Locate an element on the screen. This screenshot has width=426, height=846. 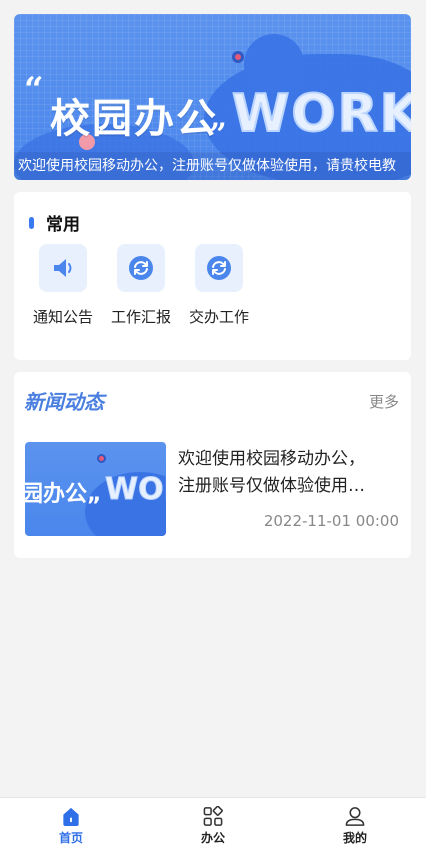
news-date: 2022-11-01 00:00 is located at coordinates (331, 521).